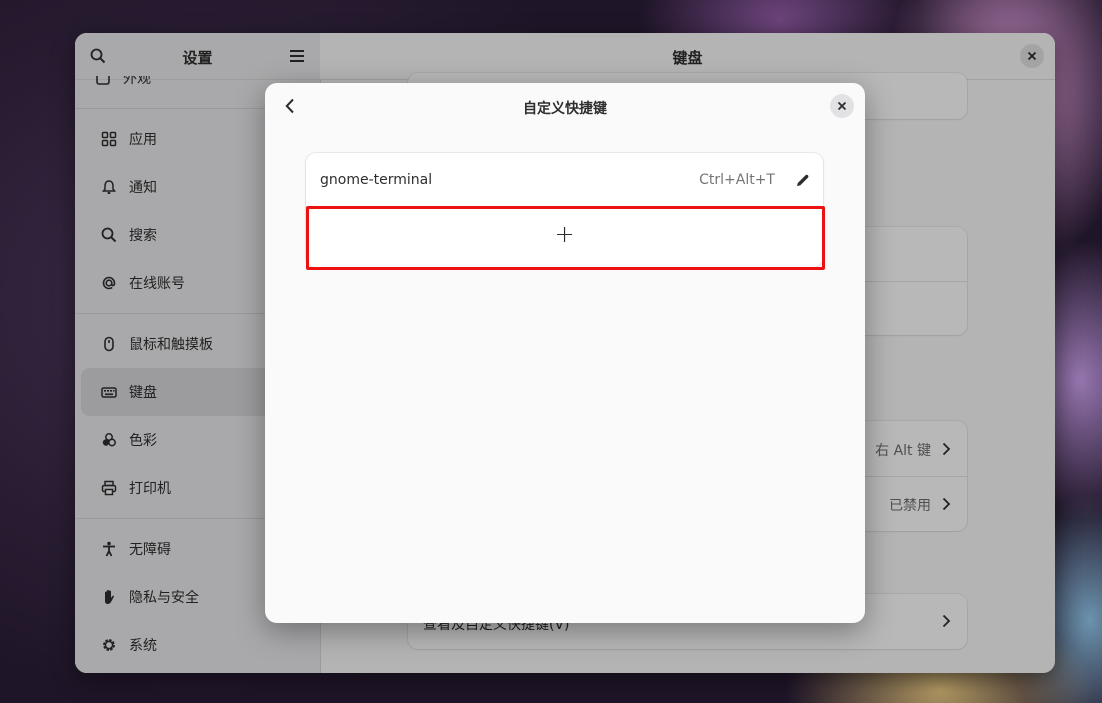  I want to click on dialog-close-button, so click(842, 106).